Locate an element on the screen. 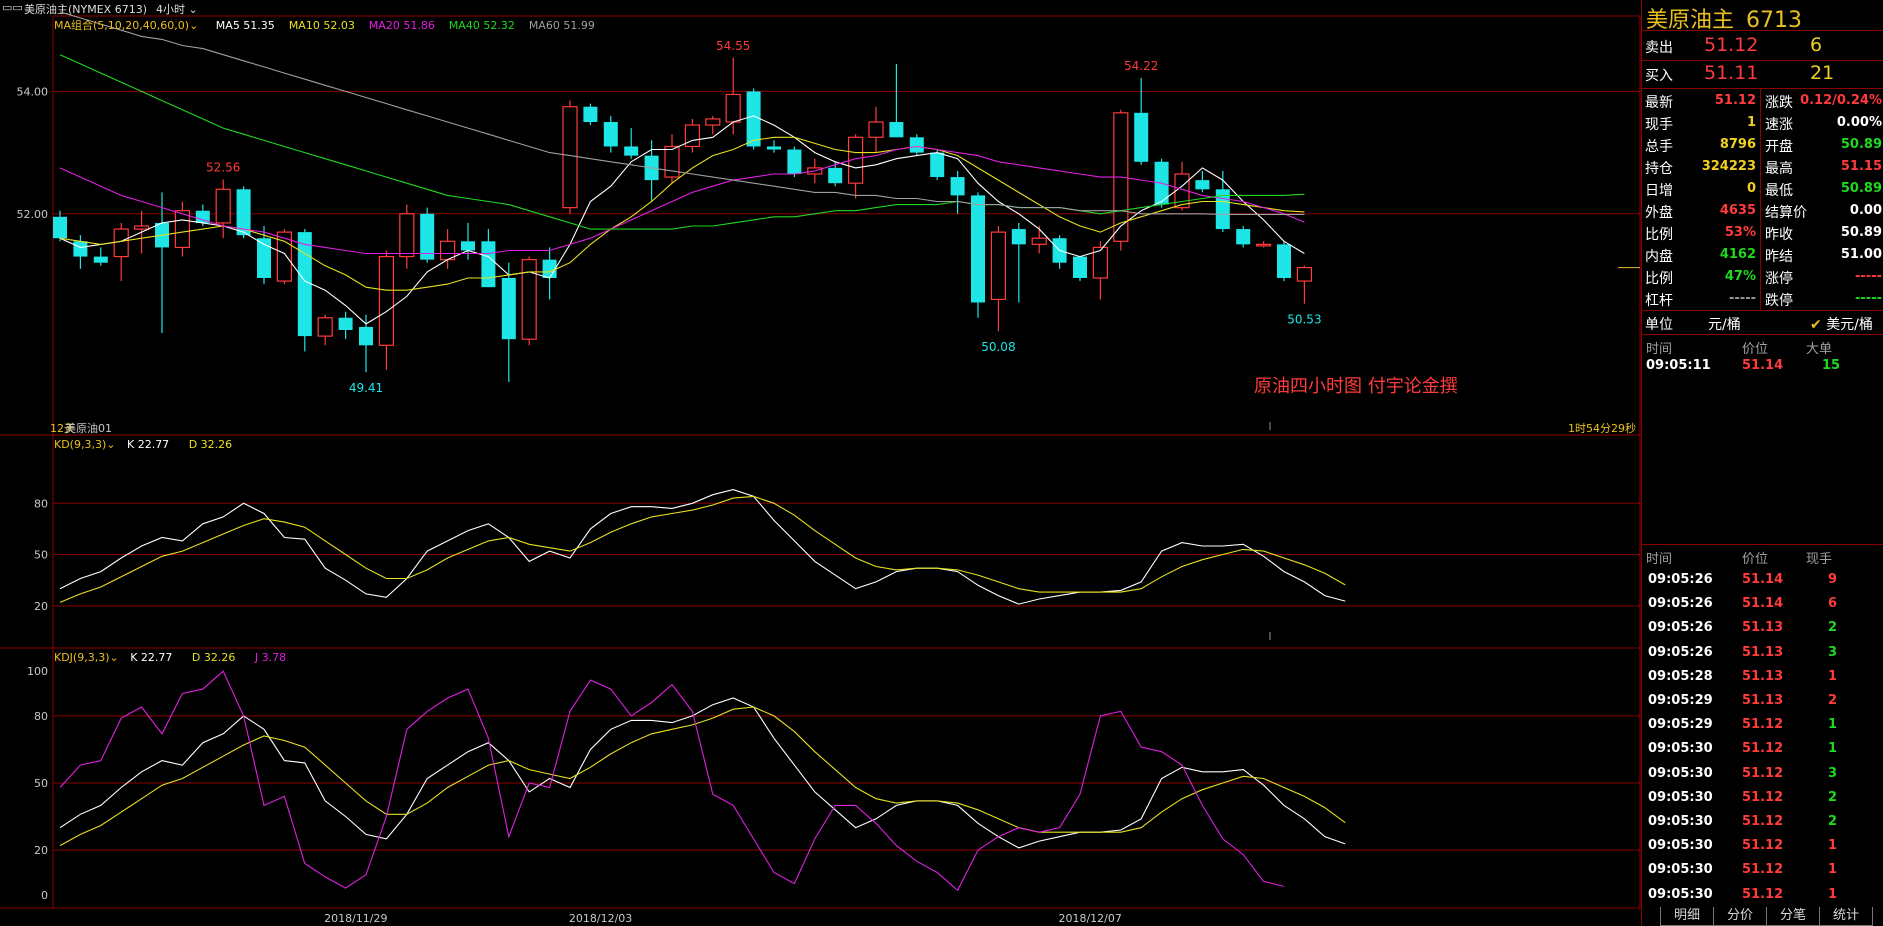  hdr-big: 大单 is located at coordinates (1819, 349).